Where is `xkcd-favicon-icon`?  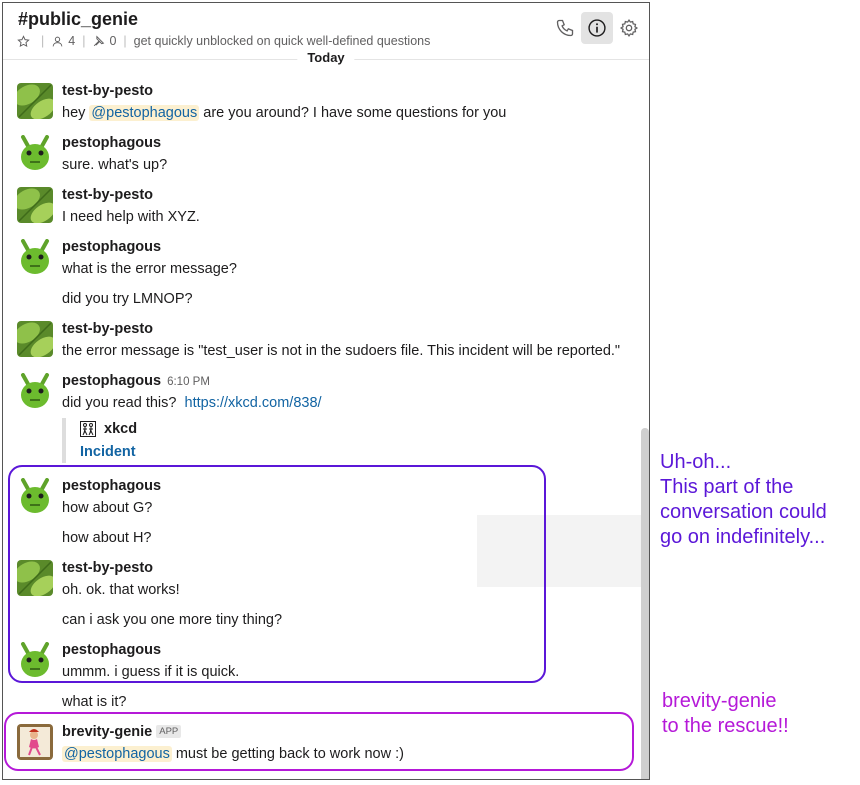
xkcd-favicon-icon is located at coordinates (88, 429).